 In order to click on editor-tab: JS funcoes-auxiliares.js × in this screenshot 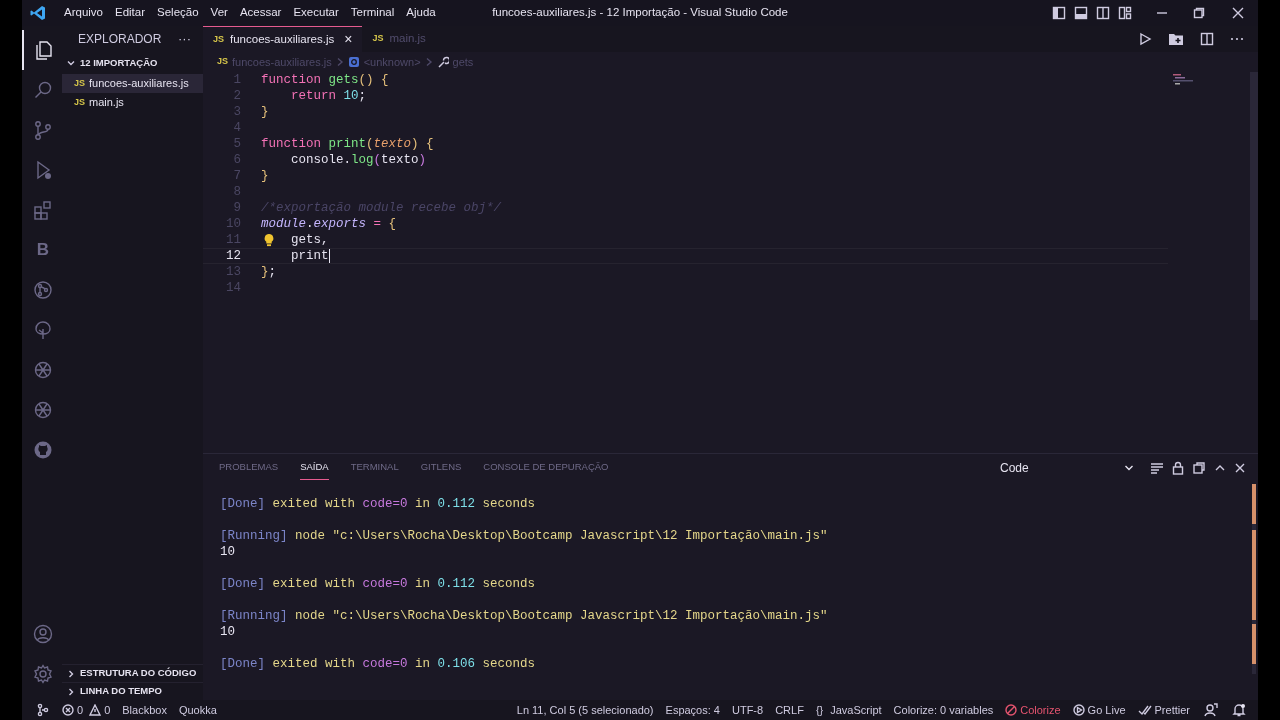, I will do `click(283, 39)`.